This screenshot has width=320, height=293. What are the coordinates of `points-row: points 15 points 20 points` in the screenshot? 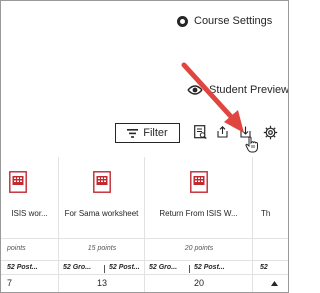 It's located at (144, 249).